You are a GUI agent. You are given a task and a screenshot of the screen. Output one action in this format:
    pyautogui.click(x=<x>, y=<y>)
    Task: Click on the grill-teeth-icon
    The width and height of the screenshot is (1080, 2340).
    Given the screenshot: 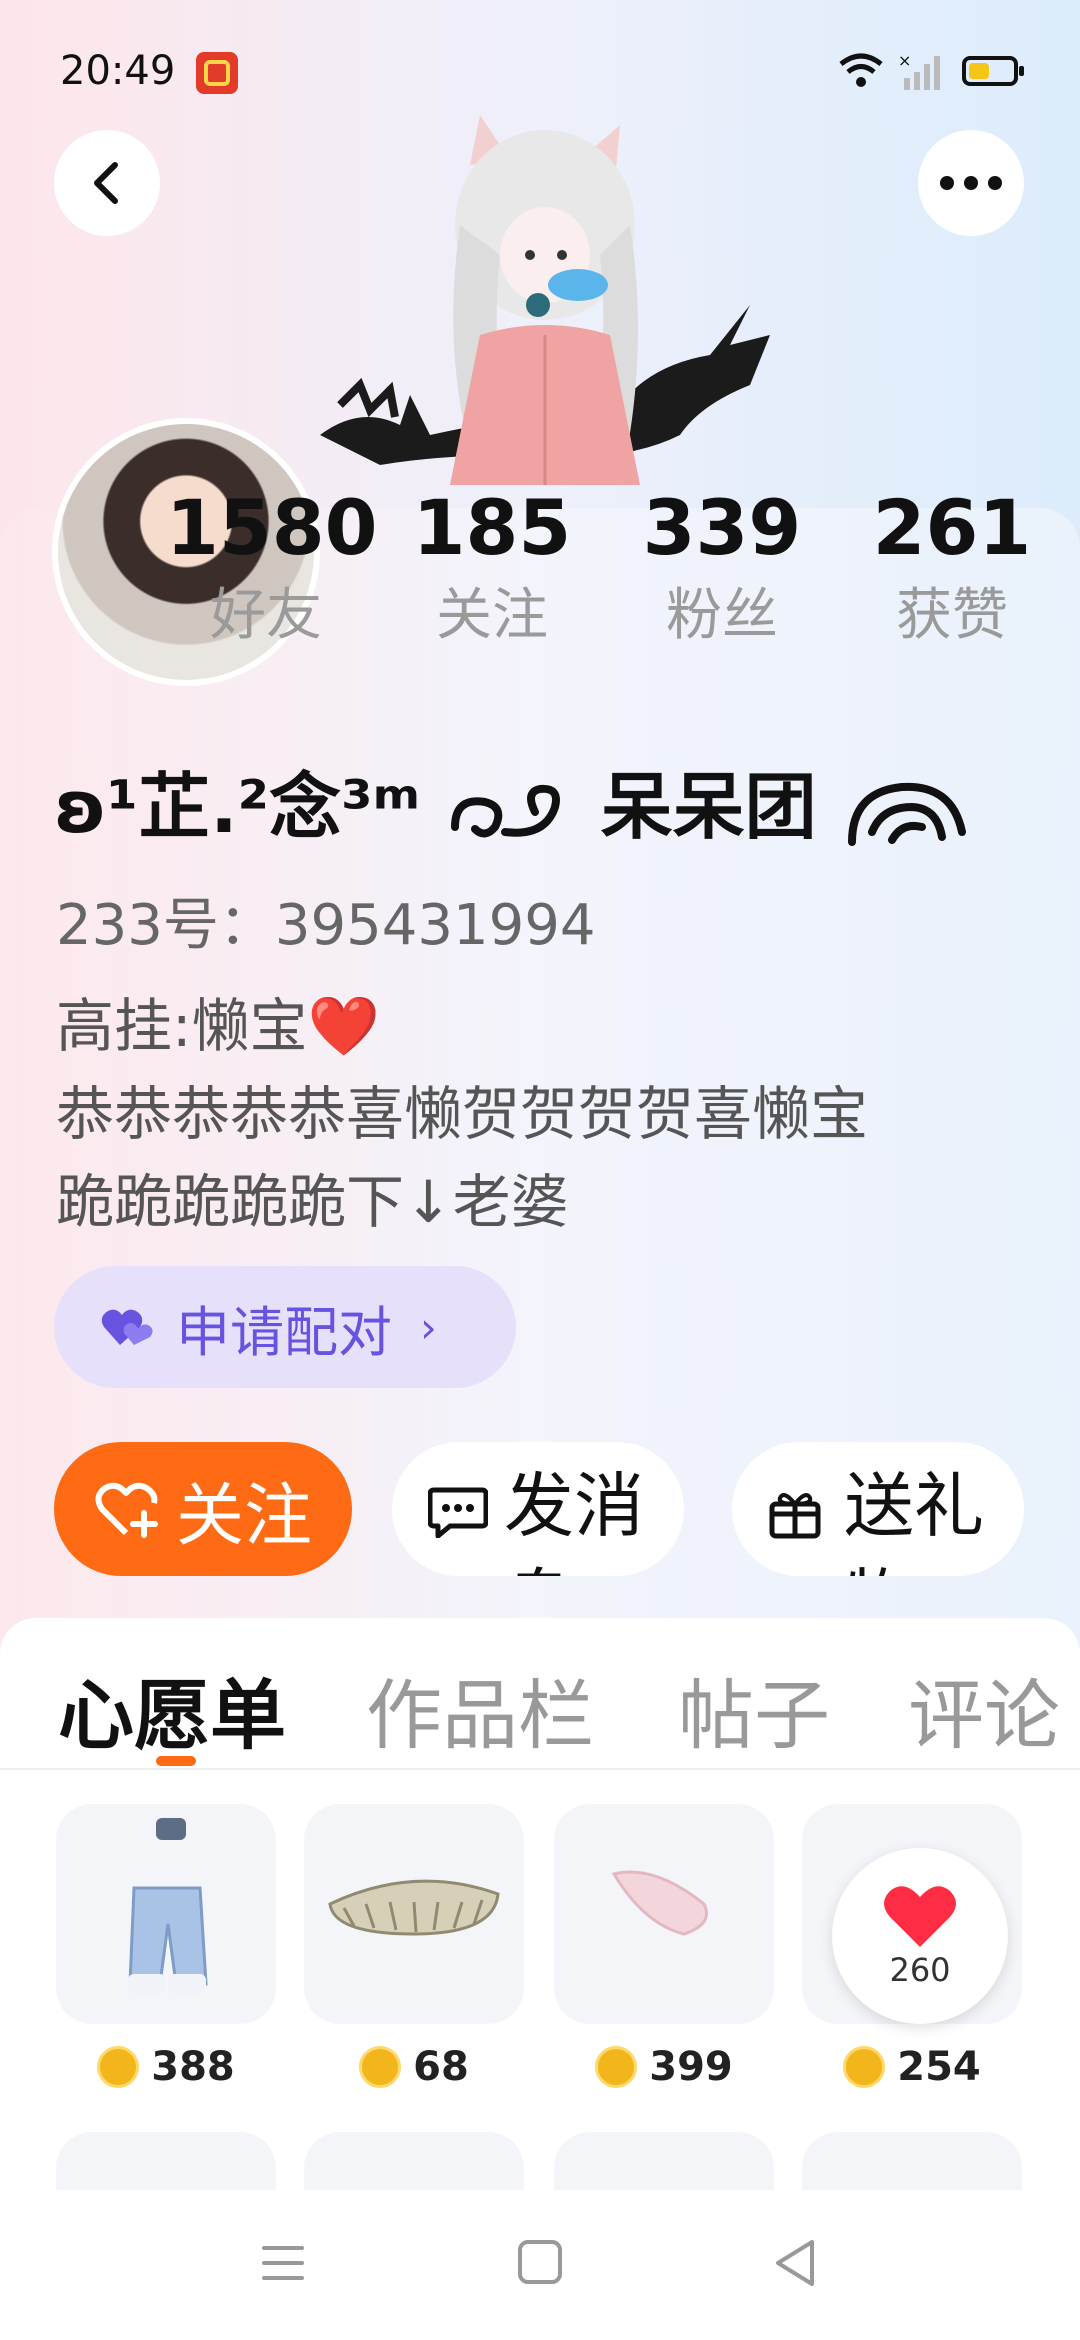 What is the action you would take?
    pyautogui.click(x=414, y=1907)
    